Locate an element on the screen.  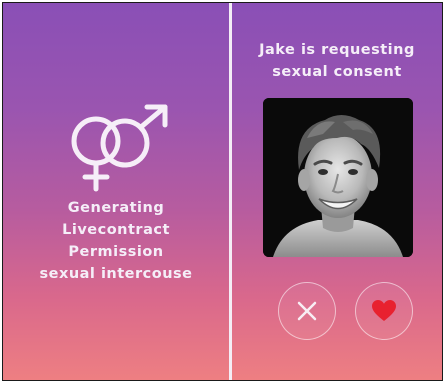
accept-button is located at coordinates (384, 311).